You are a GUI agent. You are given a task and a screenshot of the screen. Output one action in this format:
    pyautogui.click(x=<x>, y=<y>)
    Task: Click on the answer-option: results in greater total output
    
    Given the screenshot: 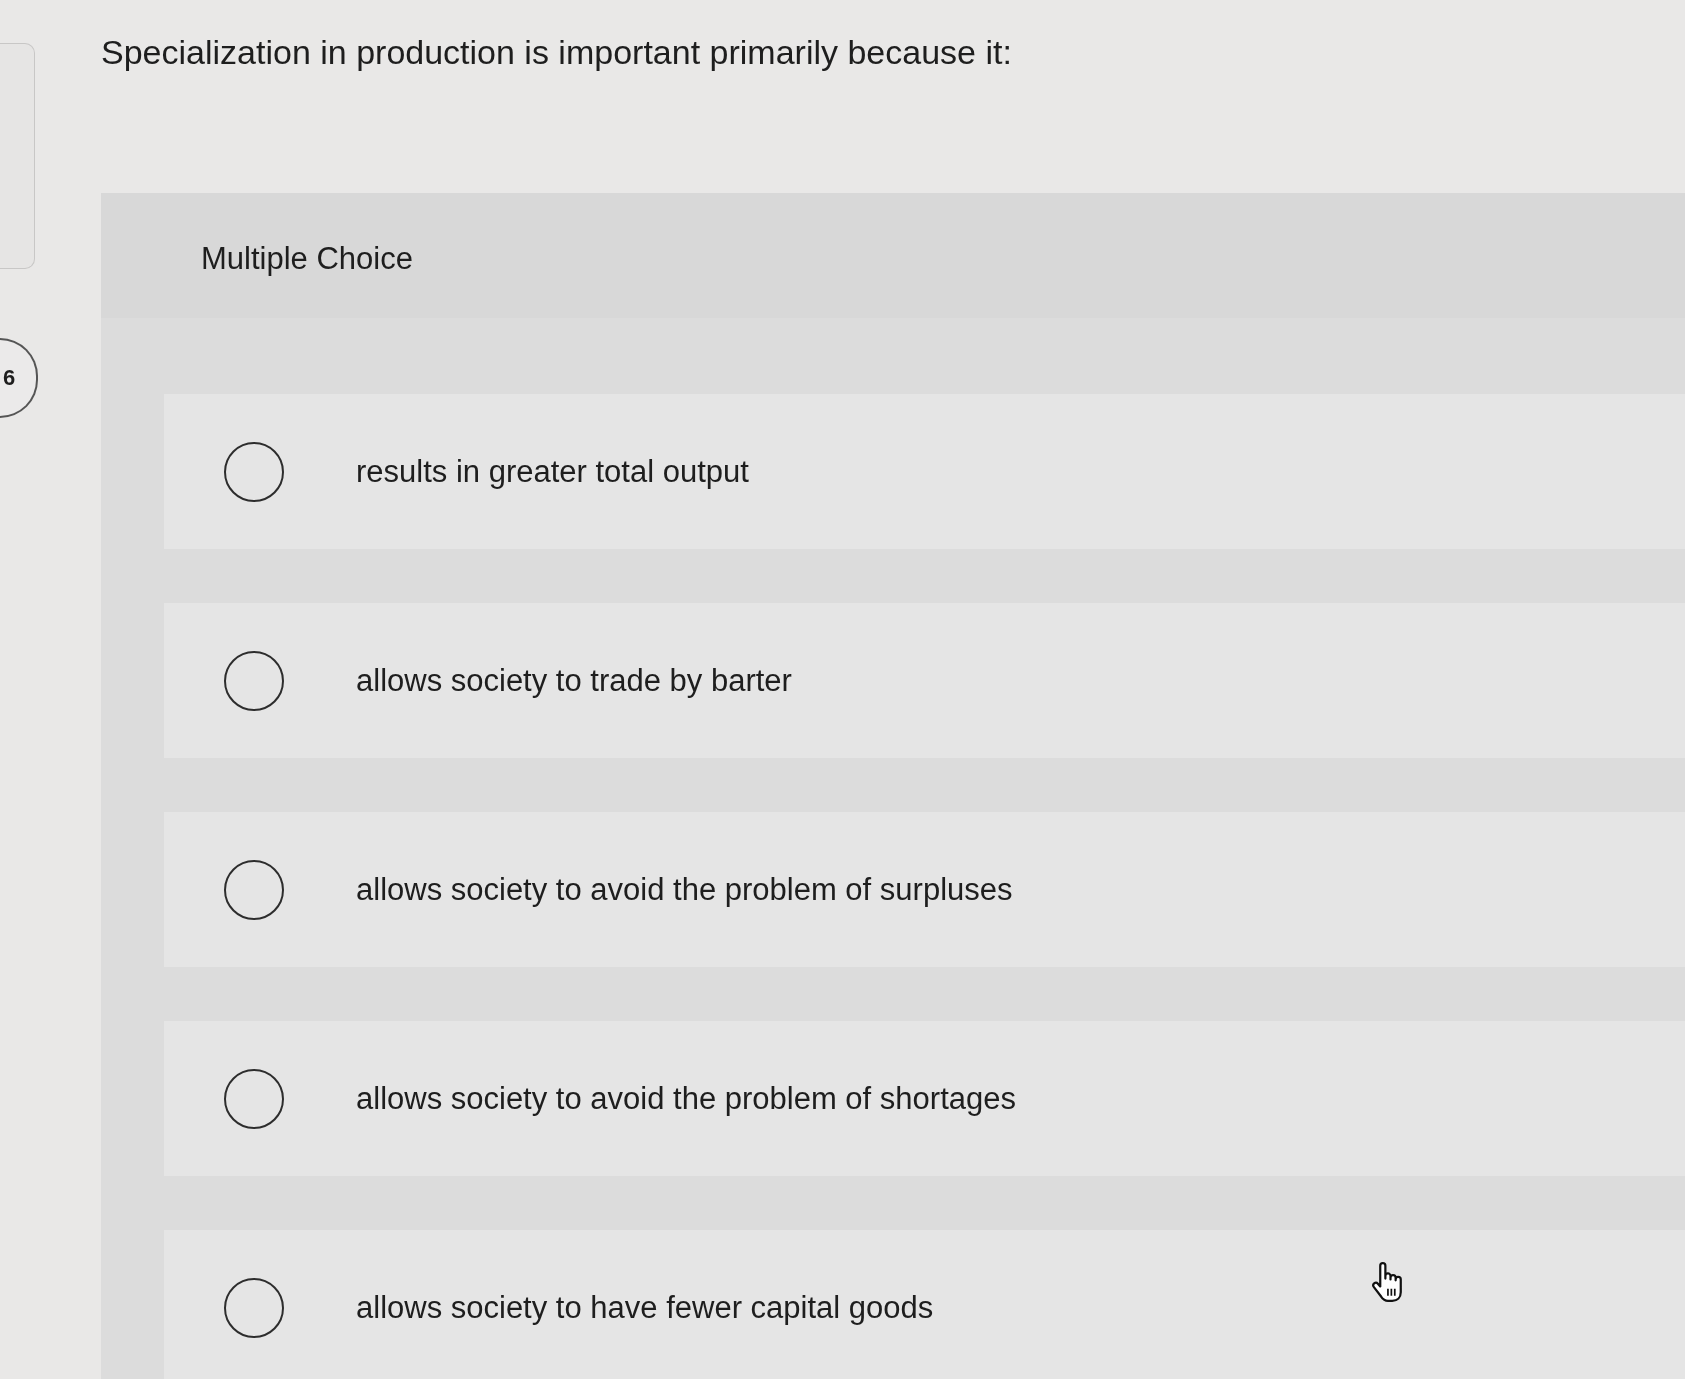 What is the action you would take?
    pyautogui.click(x=924, y=471)
    